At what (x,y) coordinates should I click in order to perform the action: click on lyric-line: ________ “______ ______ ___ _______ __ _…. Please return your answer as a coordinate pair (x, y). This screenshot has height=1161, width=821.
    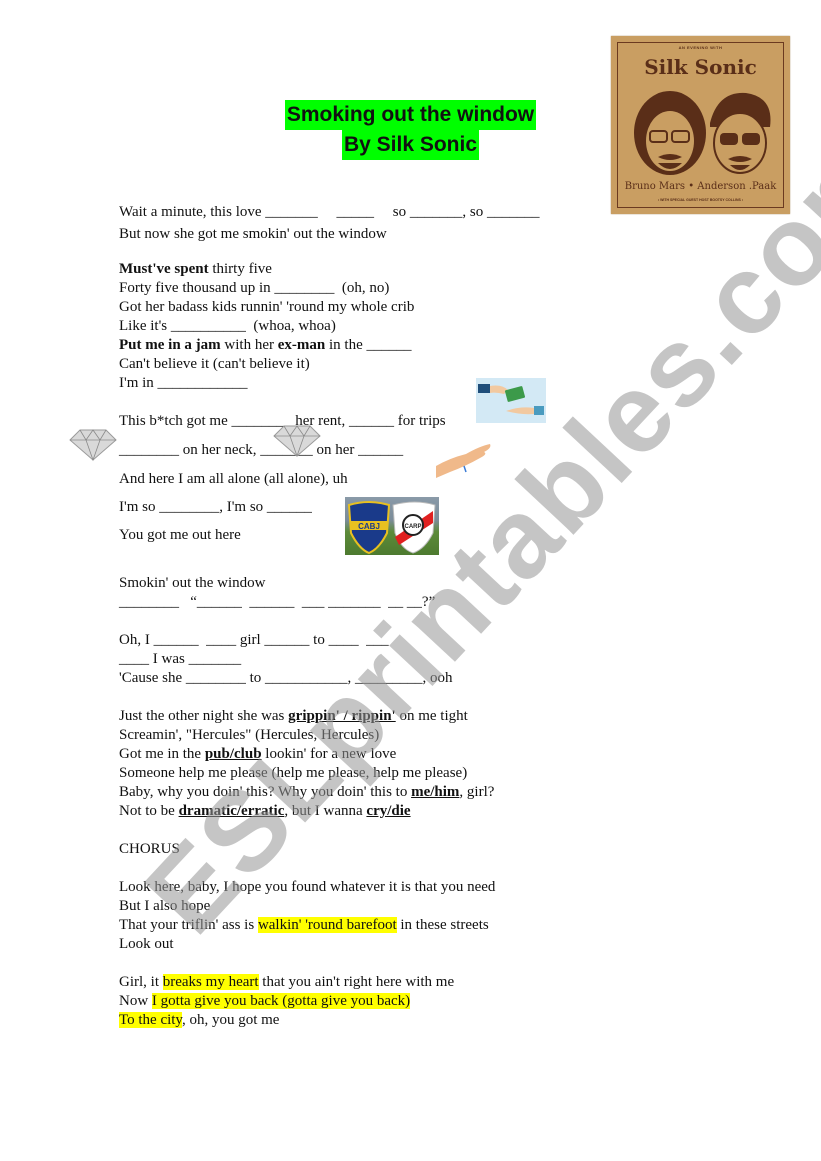
    Looking at the image, I should click on (277, 602).